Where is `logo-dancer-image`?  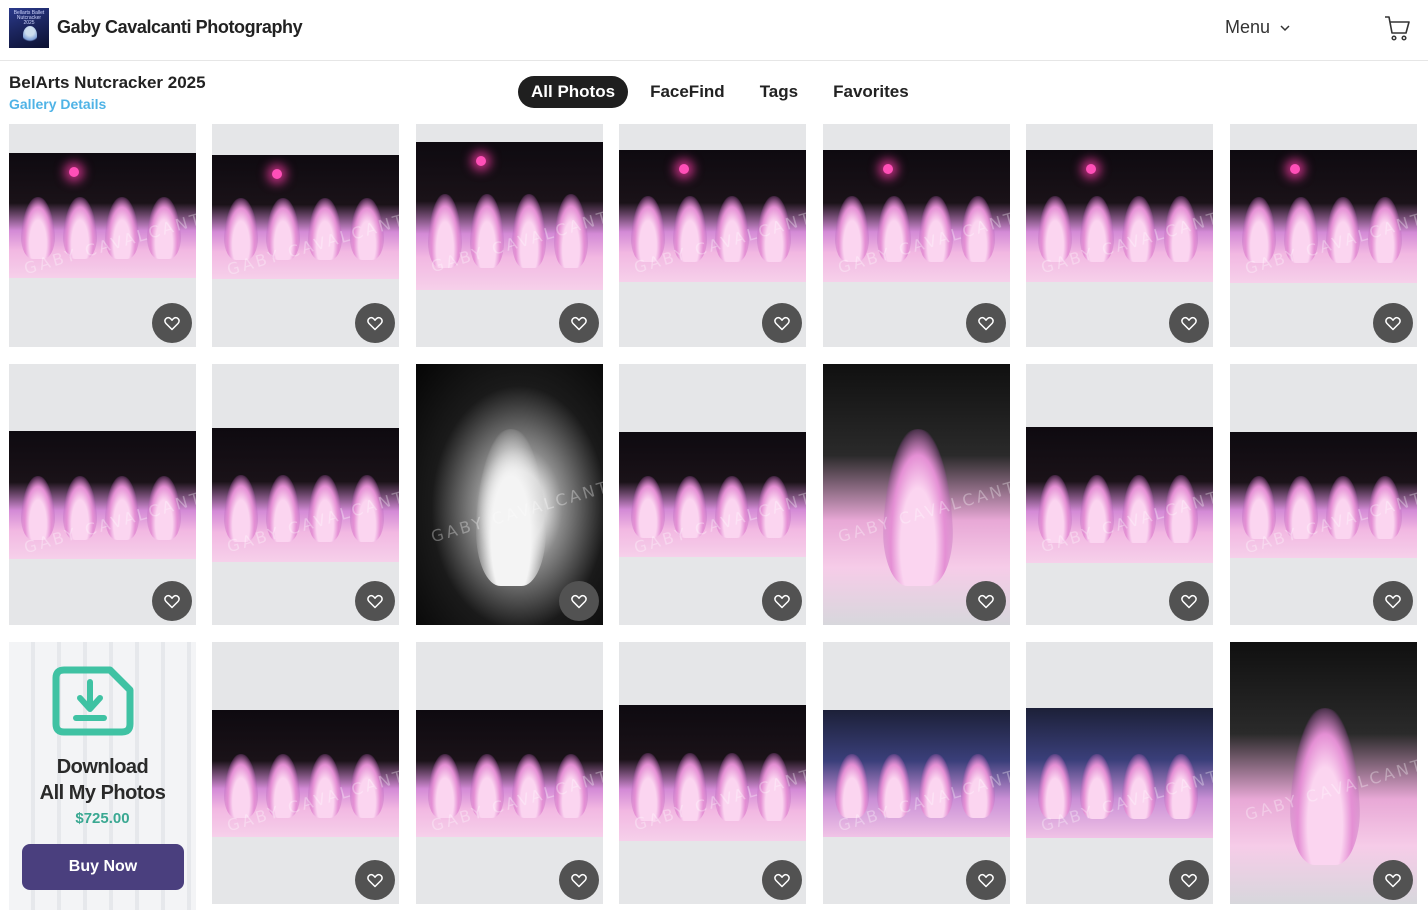 logo-dancer-image is located at coordinates (30, 35).